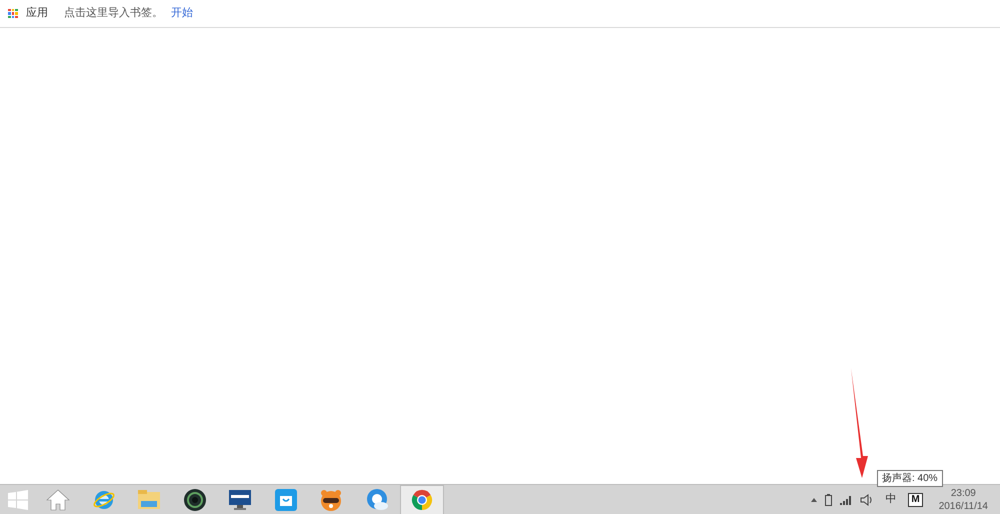 The height and width of the screenshot is (514, 1000). I want to click on apps-shortcut: 应用, so click(37, 13).